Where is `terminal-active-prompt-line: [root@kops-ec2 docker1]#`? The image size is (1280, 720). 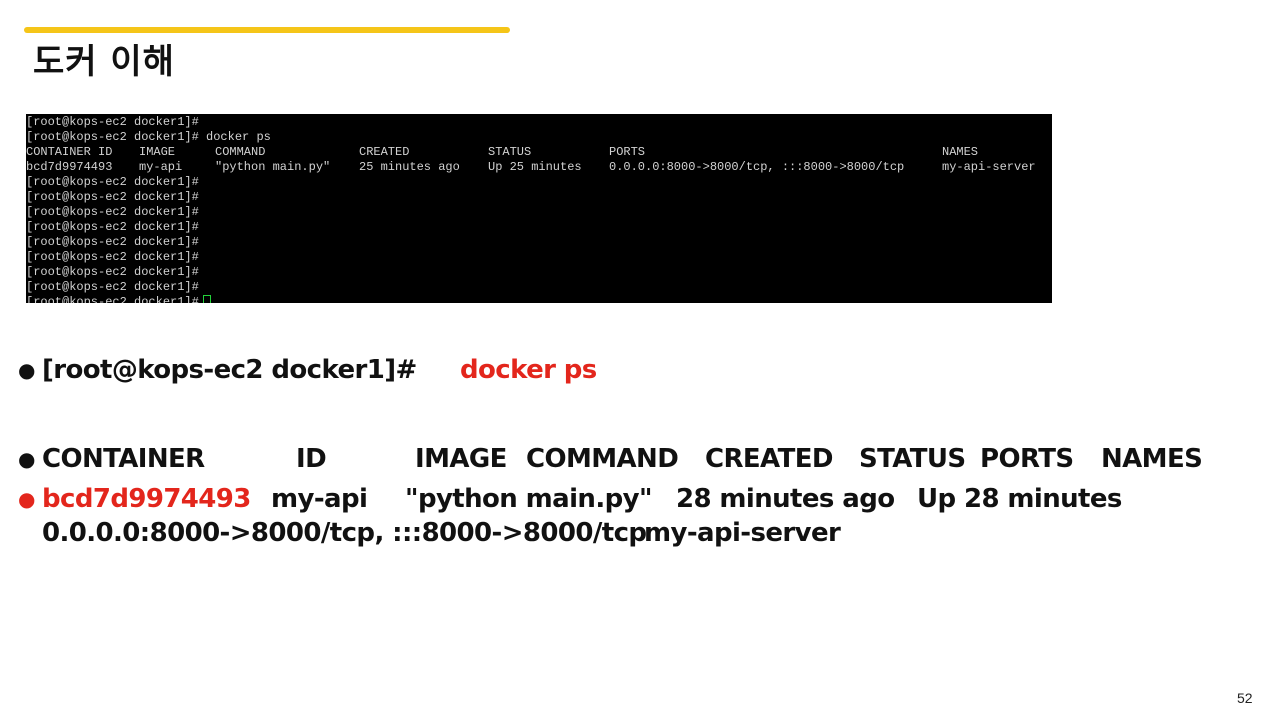
terminal-active-prompt-line: [root@kops-ec2 docker1]# is located at coordinates (118, 299).